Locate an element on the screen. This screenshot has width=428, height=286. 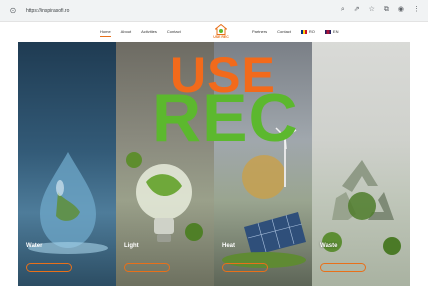
light-read-more-button is located at coordinates (147, 267).